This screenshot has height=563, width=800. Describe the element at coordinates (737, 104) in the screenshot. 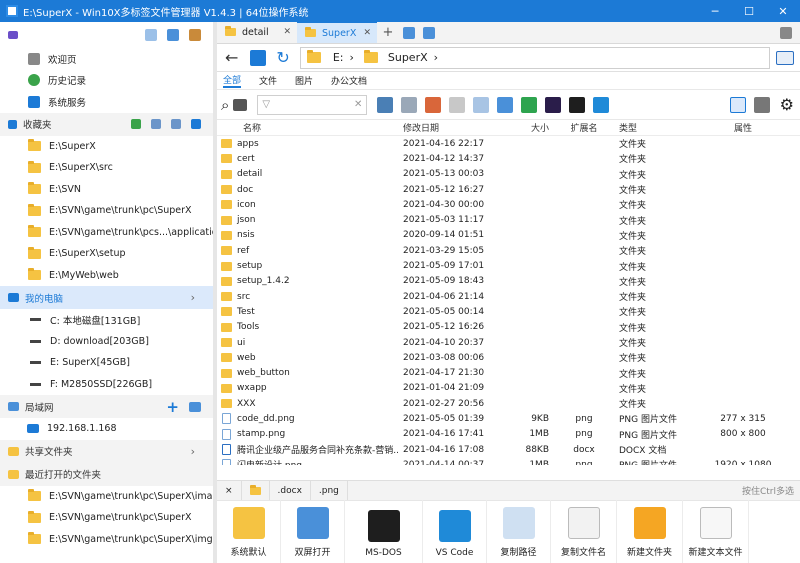

I see `details-view-icon` at that location.